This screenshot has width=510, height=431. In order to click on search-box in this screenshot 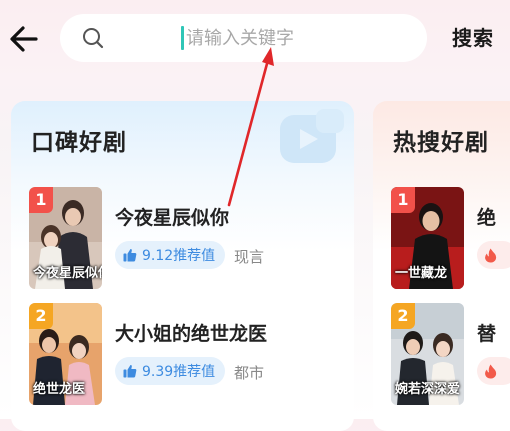, I will do `click(243, 38)`.